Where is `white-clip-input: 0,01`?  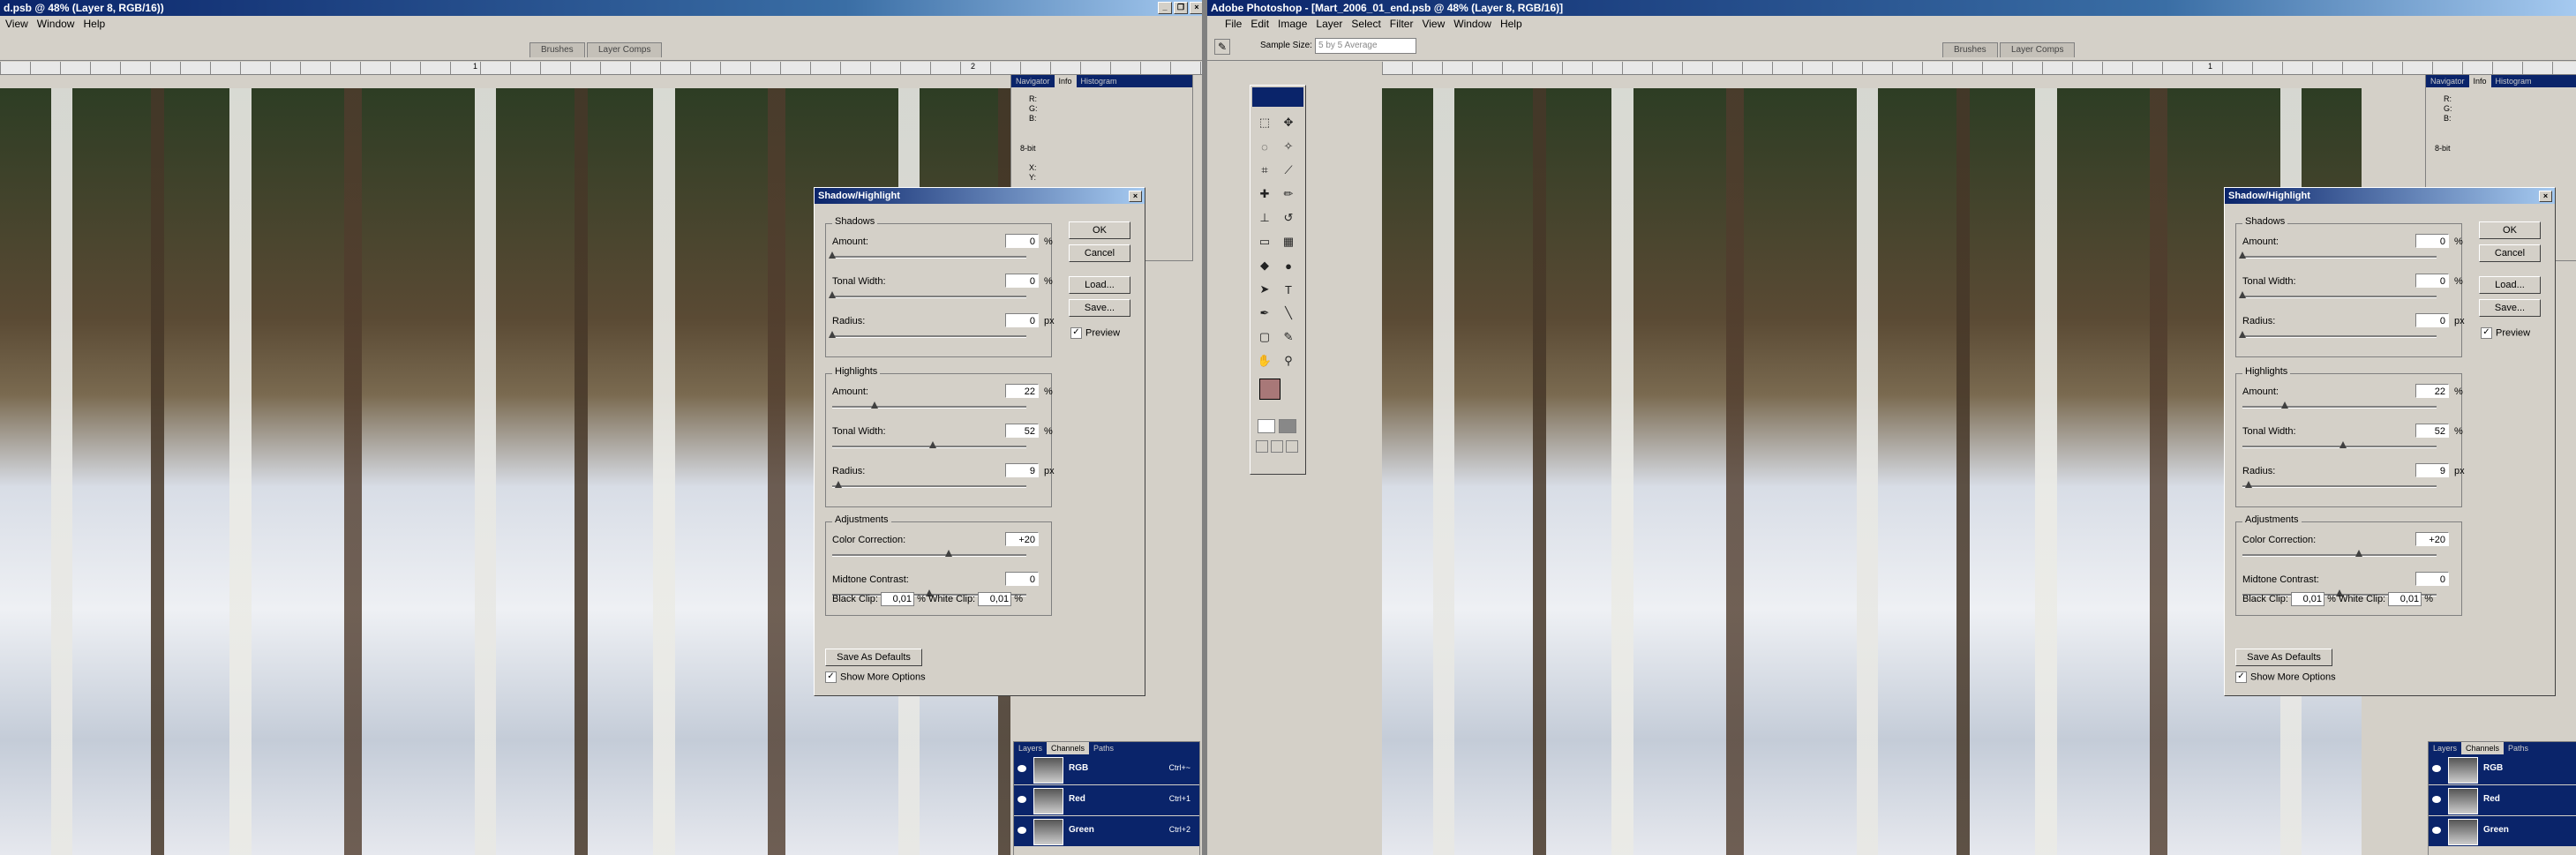 white-clip-input: 0,01 is located at coordinates (995, 599).